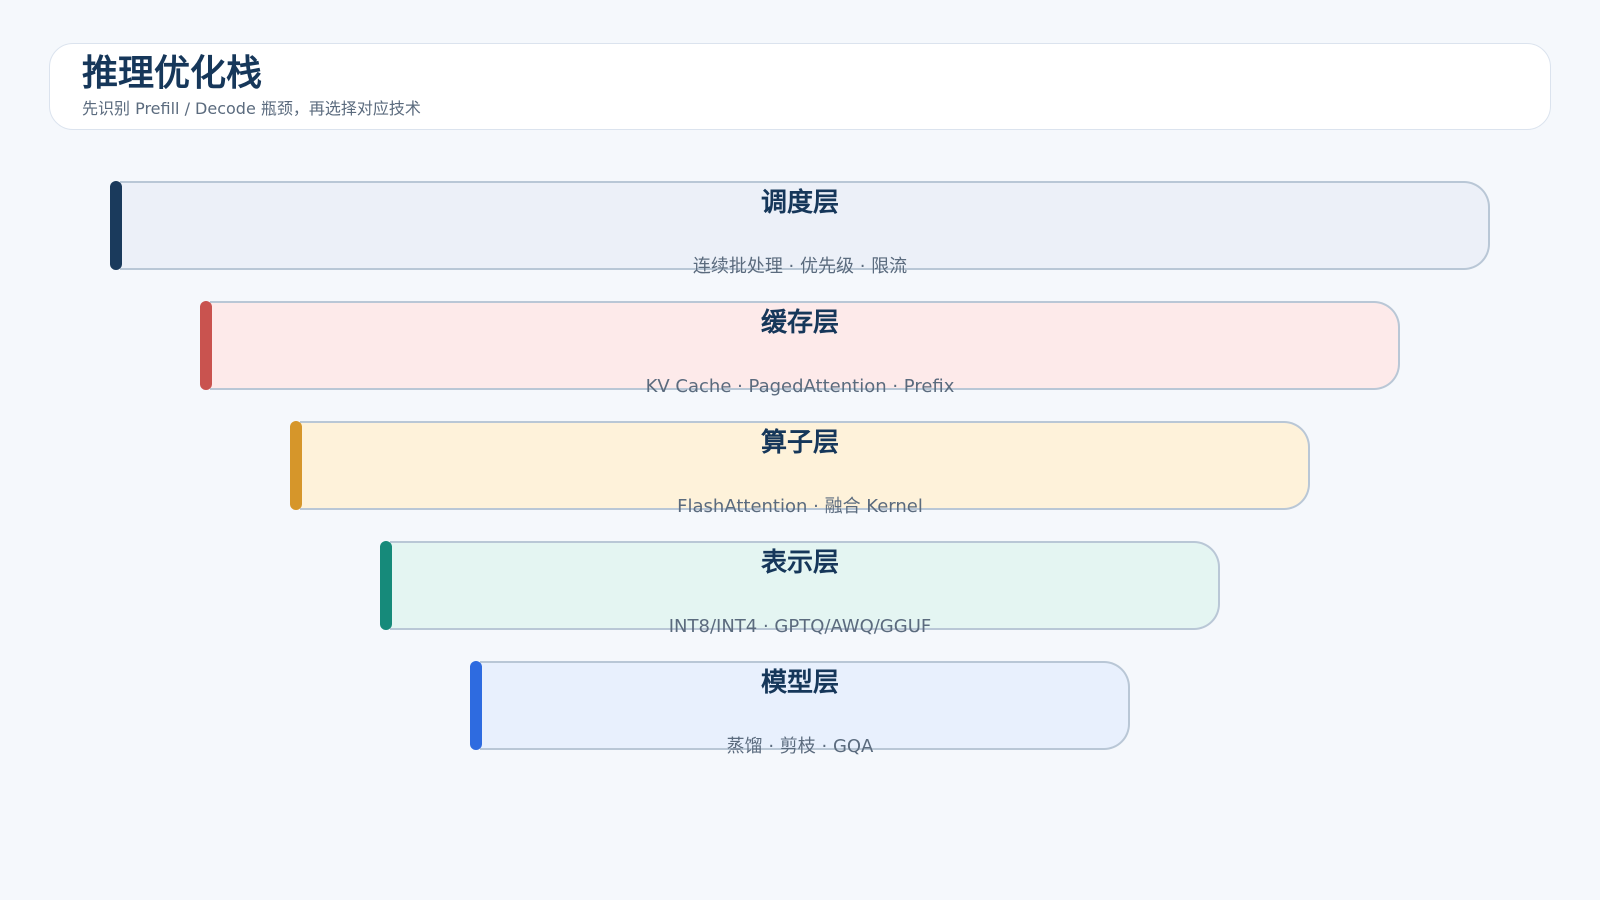 The image size is (1600, 900). Describe the element at coordinates (799, 323) in the screenshot. I see `layer-cache-label: 缓存层` at that location.